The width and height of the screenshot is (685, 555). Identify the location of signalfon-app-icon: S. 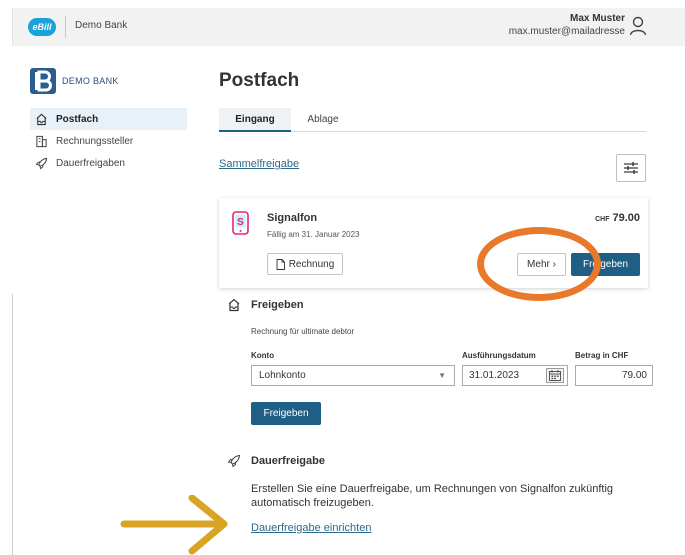
(240, 223).